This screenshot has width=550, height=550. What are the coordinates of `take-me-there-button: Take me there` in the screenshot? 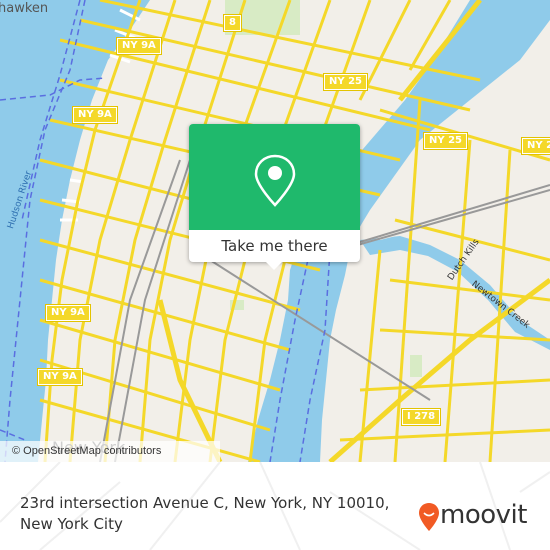 It's located at (274, 246).